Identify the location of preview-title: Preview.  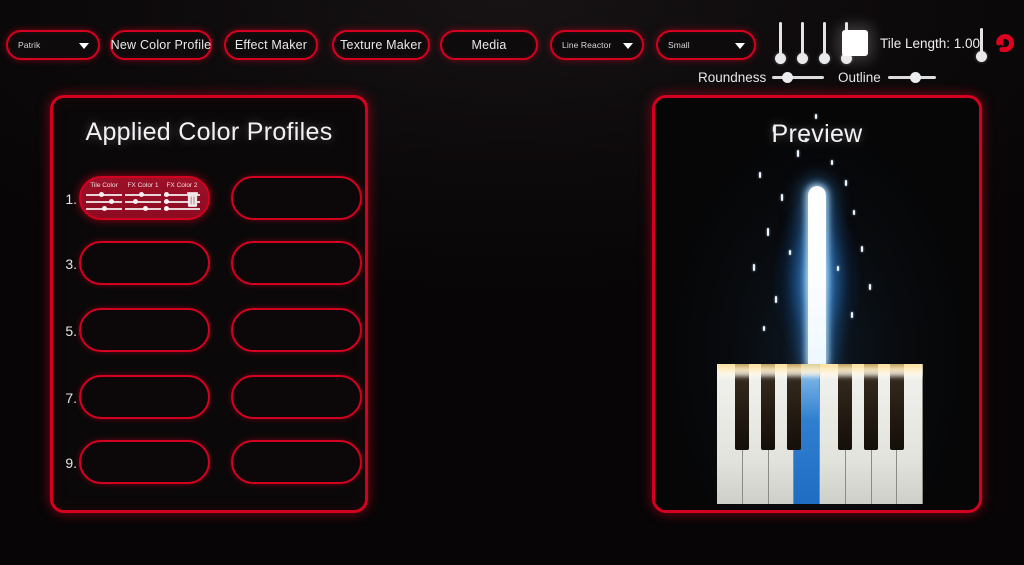
(817, 134).